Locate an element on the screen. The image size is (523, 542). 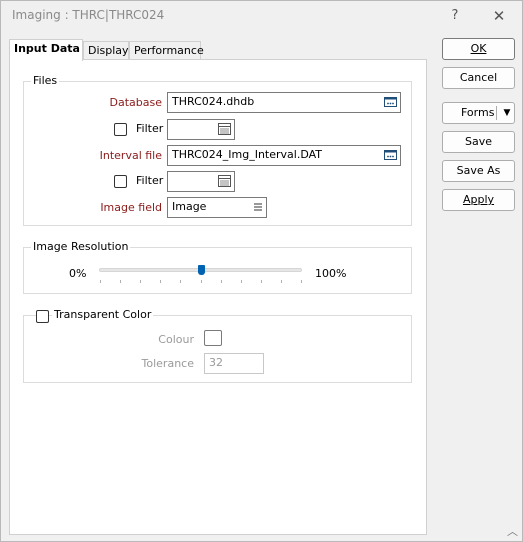
forms-button: Forms ▼ is located at coordinates (478, 113).